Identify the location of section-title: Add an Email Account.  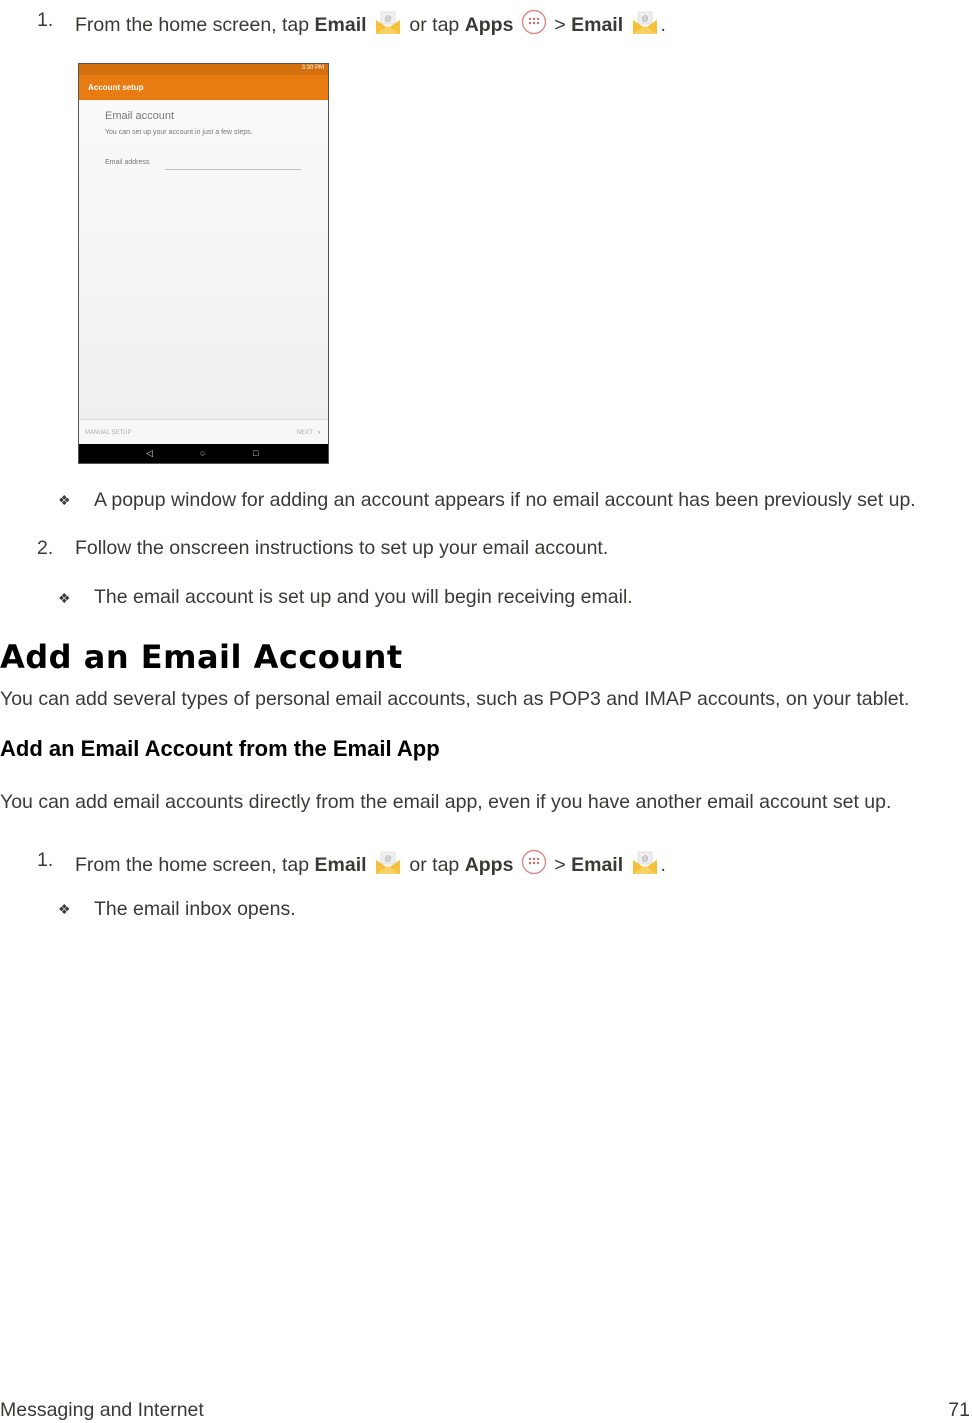
(201, 657).